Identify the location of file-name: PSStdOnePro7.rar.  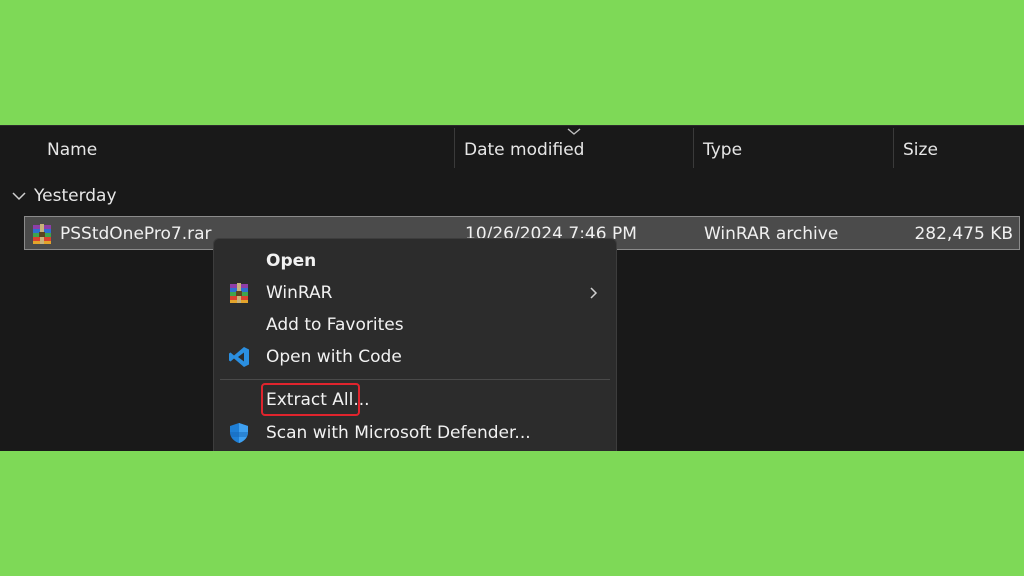
(136, 234).